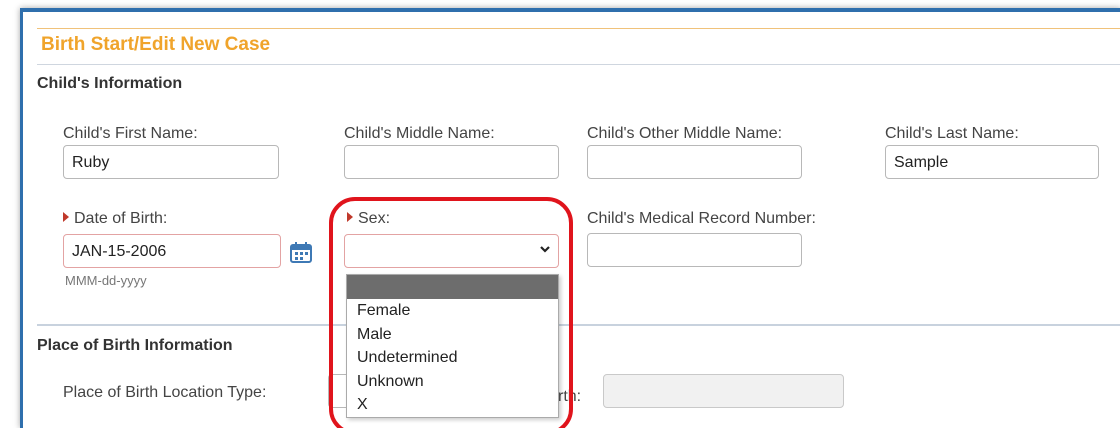 The height and width of the screenshot is (428, 1120). I want to click on other-middle-name-input, so click(694, 162).